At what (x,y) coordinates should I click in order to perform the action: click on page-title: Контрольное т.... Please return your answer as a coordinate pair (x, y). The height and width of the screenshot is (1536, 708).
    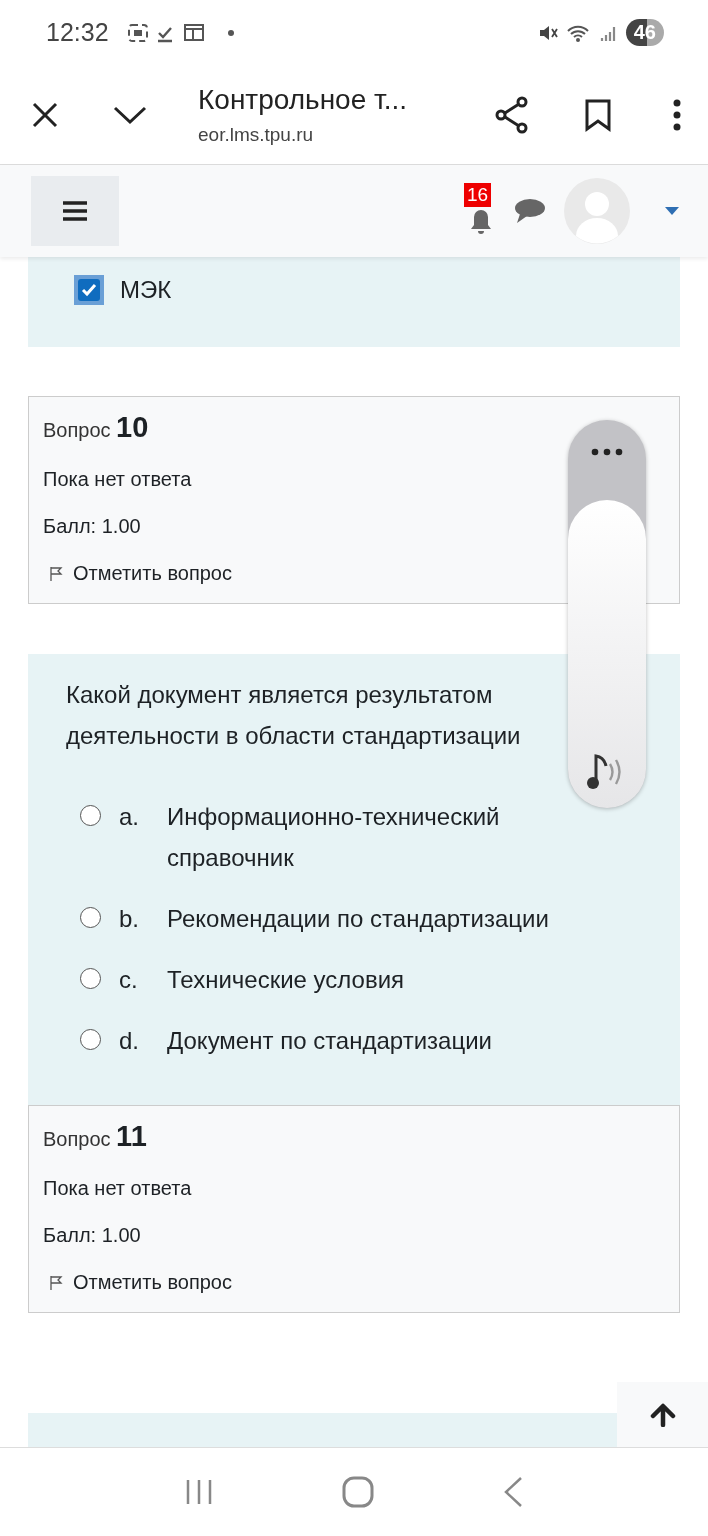
    Looking at the image, I should click on (303, 99).